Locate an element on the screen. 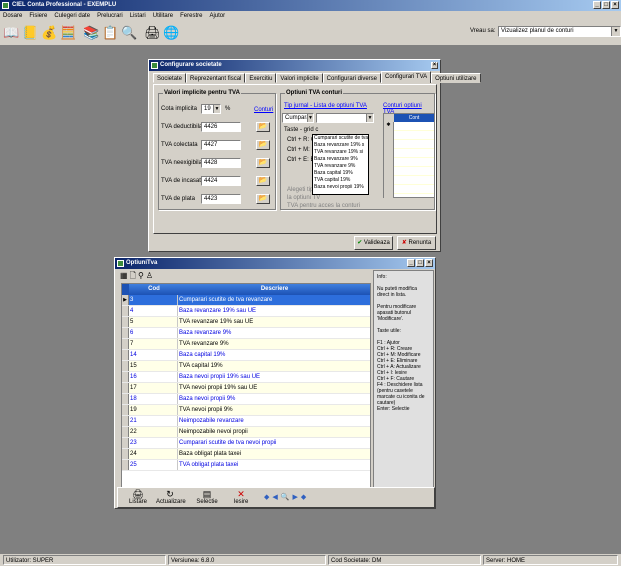  user-icon: ♙ is located at coordinates (149, 276).